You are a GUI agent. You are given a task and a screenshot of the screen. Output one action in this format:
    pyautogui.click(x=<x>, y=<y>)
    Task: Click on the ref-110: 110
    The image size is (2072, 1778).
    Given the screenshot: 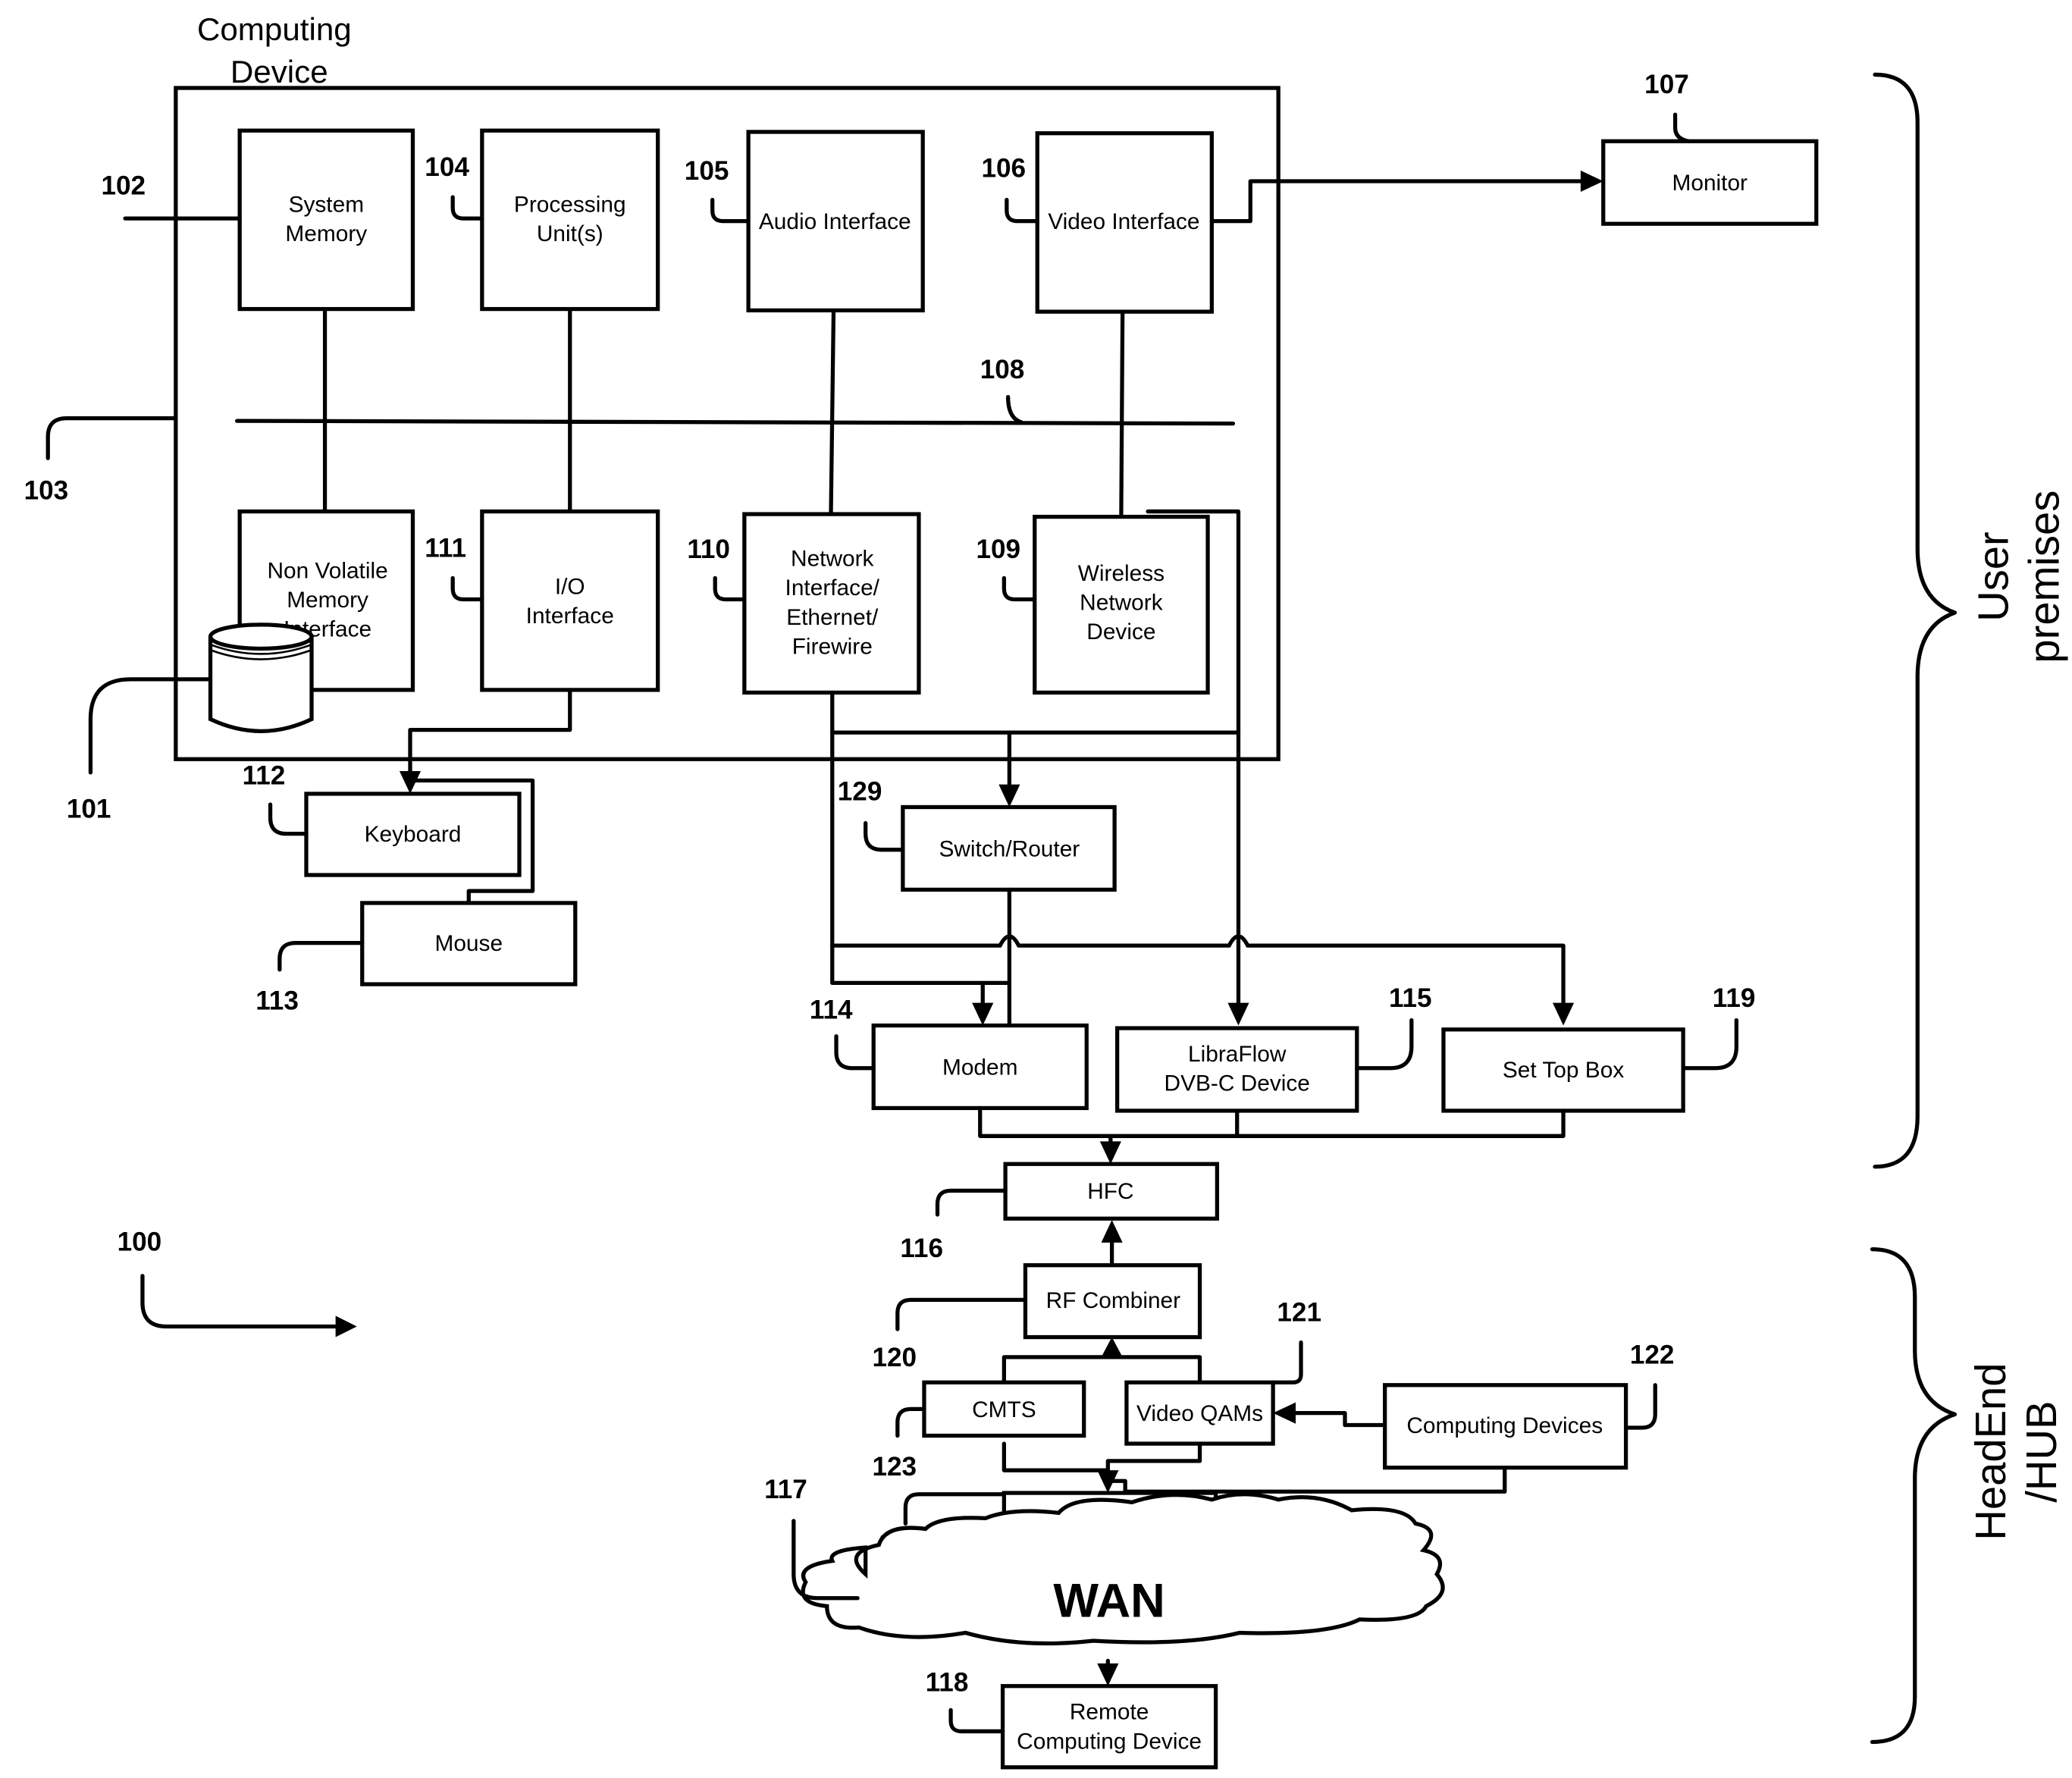 What is the action you would take?
    pyautogui.click(x=708, y=549)
    